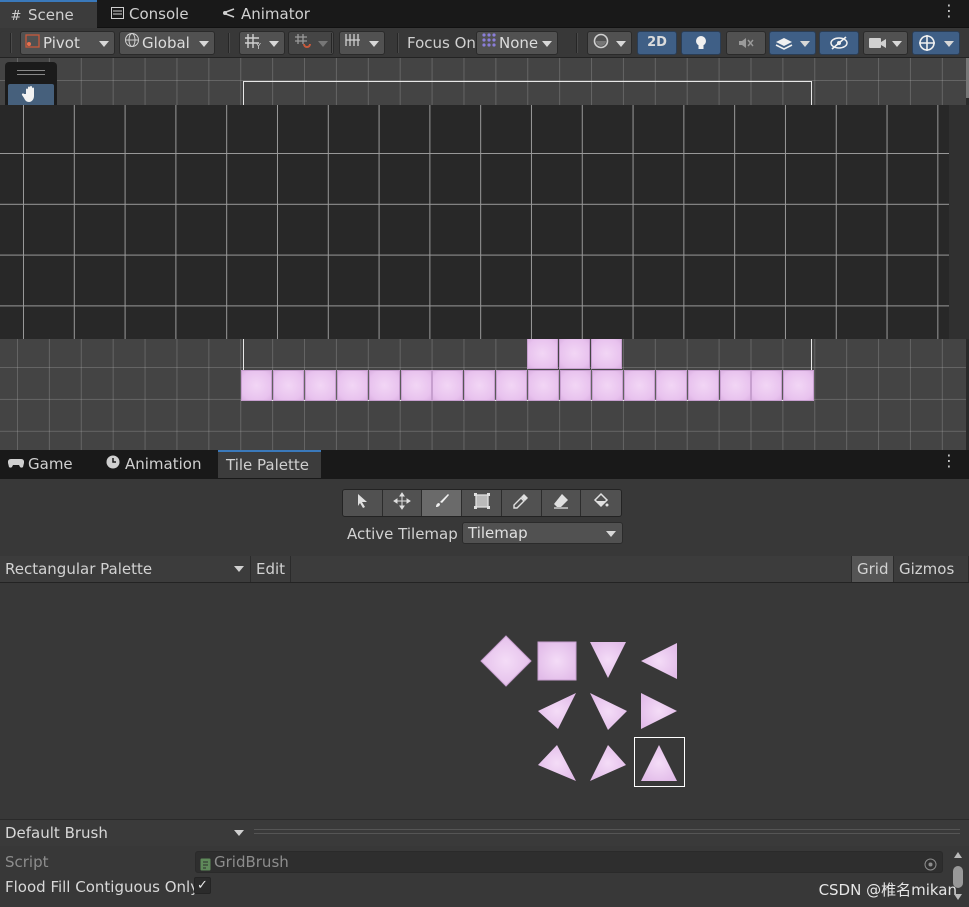  What do you see at coordinates (659, 661) in the screenshot?
I see `palette-tile-triangle-left` at bounding box center [659, 661].